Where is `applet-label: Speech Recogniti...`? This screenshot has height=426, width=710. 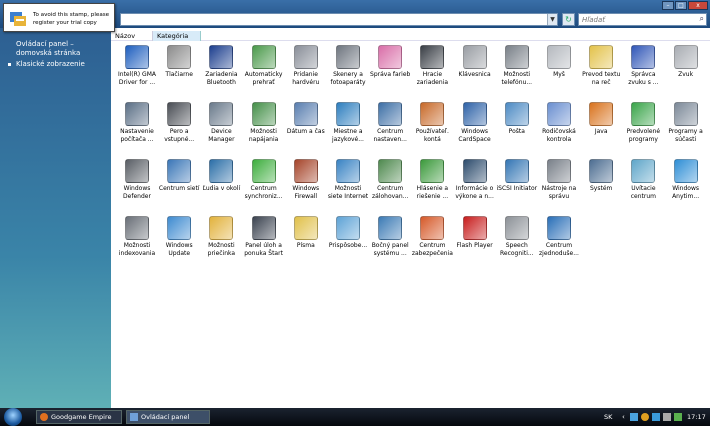 applet-label: Speech Recogniti... is located at coordinates (517, 249).